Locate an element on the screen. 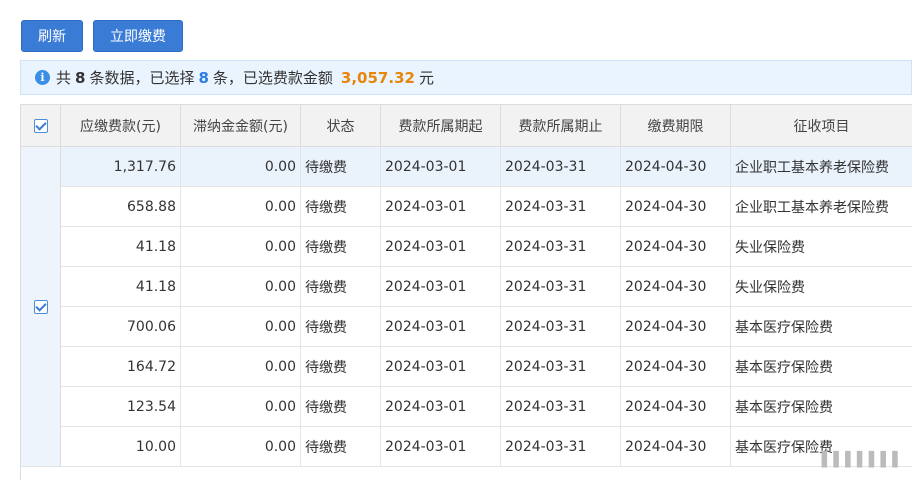  amount-unit: 元 is located at coordinates (426, 78).